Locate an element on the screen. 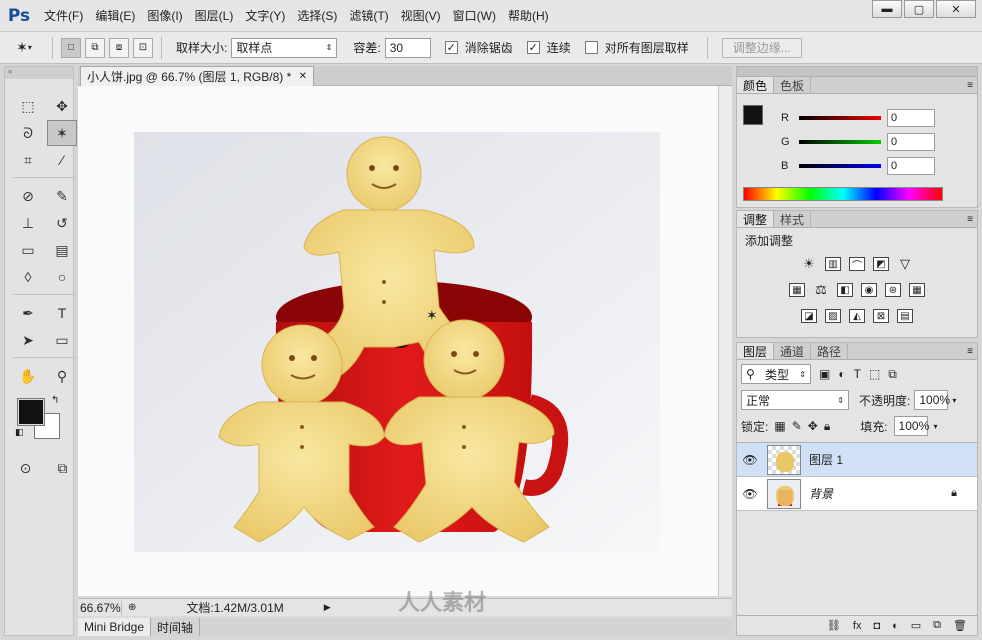 The image size is (982, 640). exposure-icon: ◩ is located at coordinates (881, 264).